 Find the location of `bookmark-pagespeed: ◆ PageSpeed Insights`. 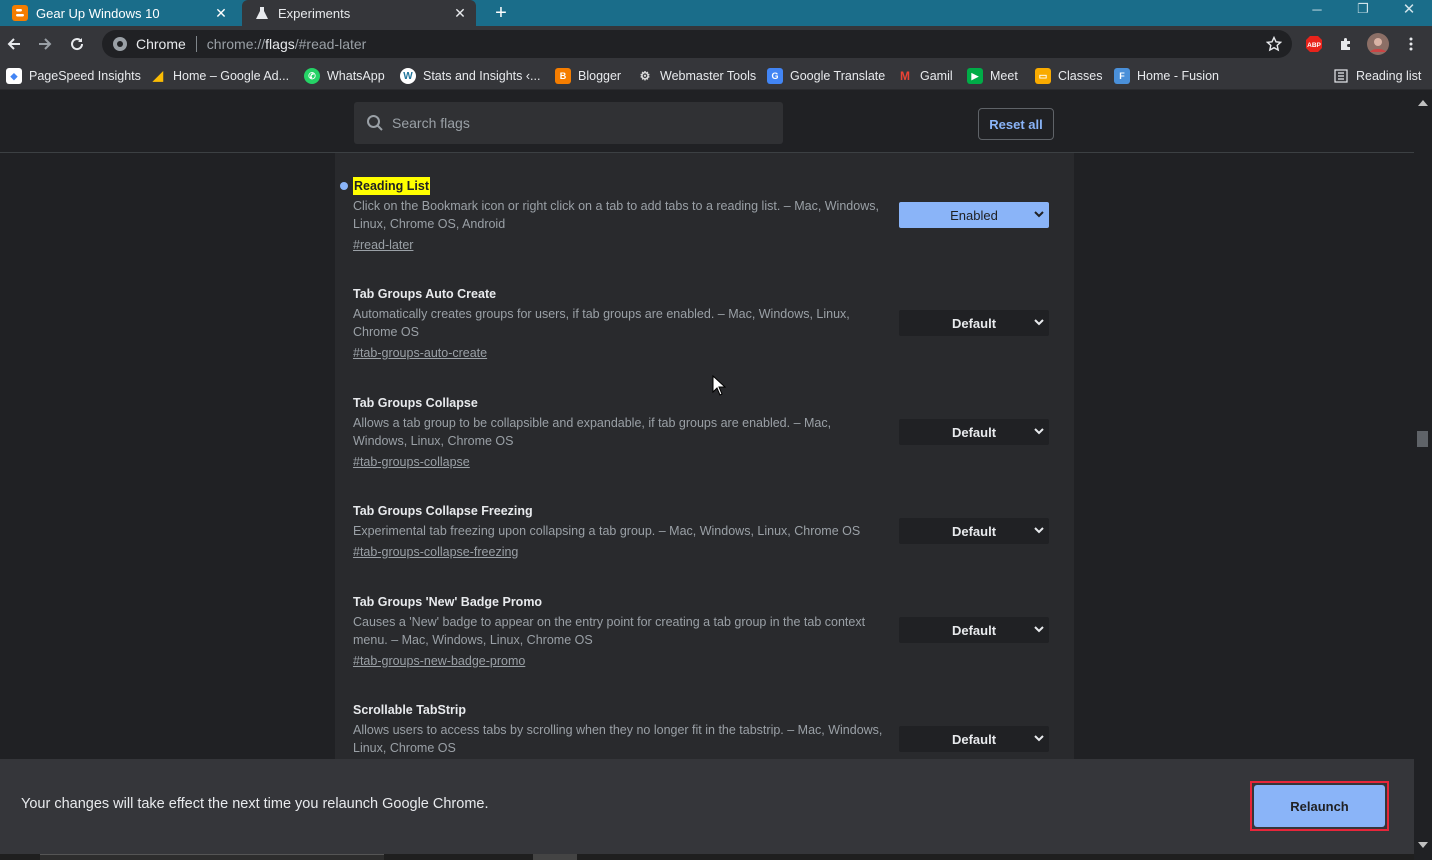

bookmark-pagespeed: ◆ PageSpeed Insights is located at coordinates (73, 76).